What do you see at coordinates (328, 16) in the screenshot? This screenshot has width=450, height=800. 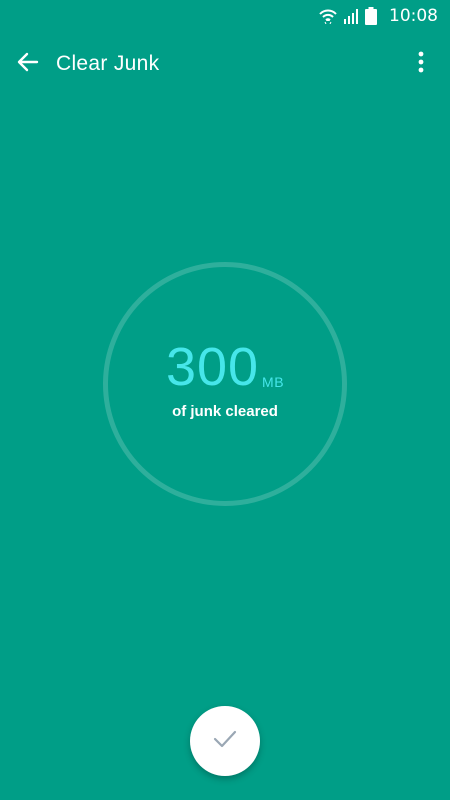 I see `wifi-icon` at bounding box center [328, 16].